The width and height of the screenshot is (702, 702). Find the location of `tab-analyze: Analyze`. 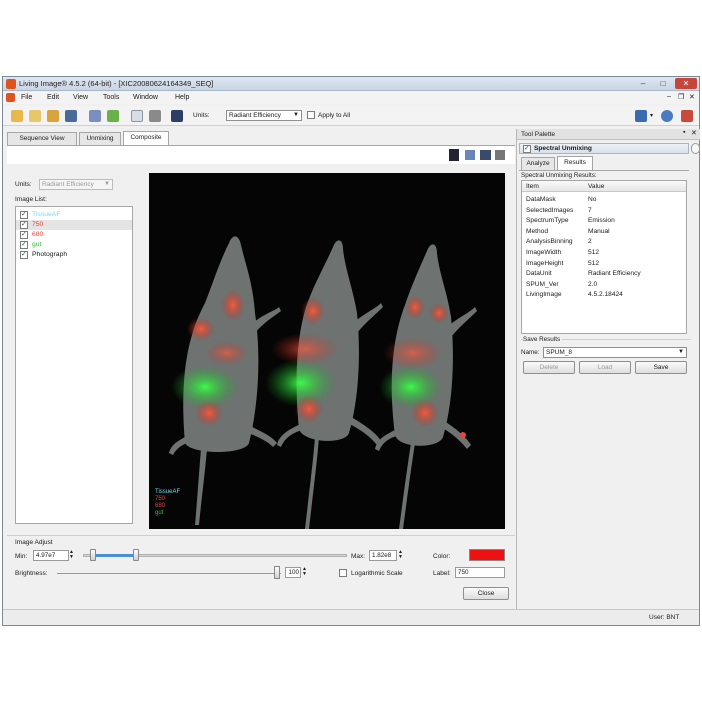

tab-analyze: Analyze is located at coordinates (538, 163).